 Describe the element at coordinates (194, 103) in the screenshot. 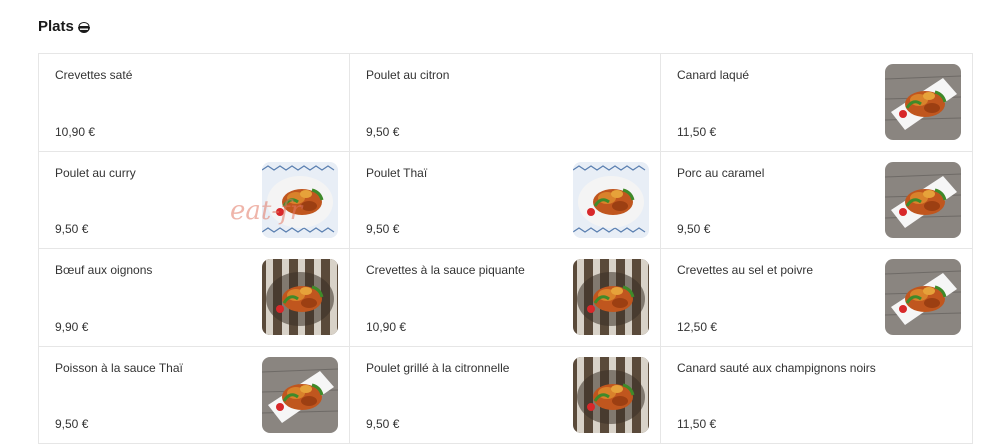

I see `dish-card: Crevettes saté 10,90 €` at that location.